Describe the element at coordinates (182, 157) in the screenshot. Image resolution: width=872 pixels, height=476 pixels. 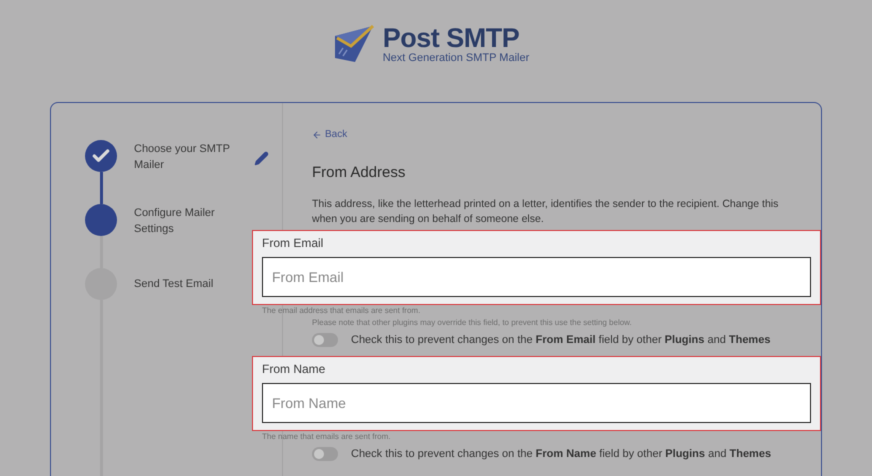
I see `step-label: Choose your SMTP Mailer` at that location.